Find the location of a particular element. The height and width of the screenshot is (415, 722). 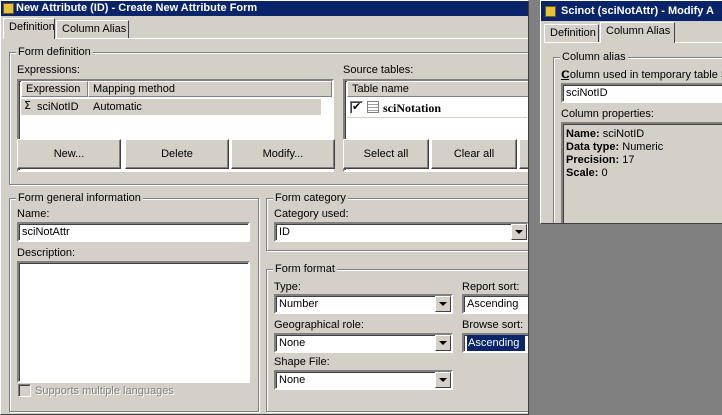

prop-name-key: Name: is located at coordinates (583, 134).